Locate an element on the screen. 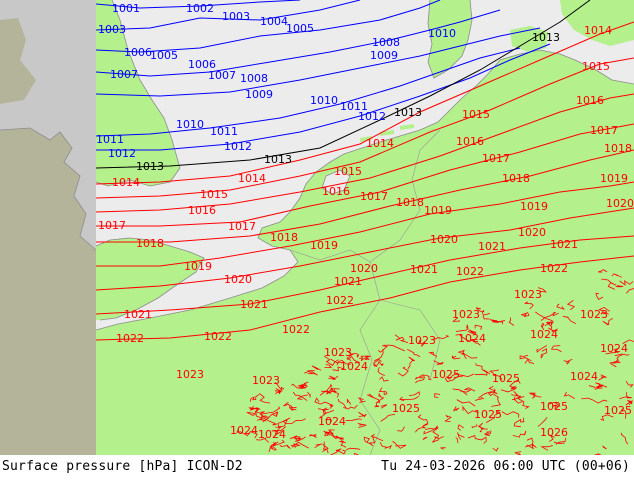 The height and width of the screenshot is (490, 634). isobar-label: 1004 is located at coordinates (274, 21).